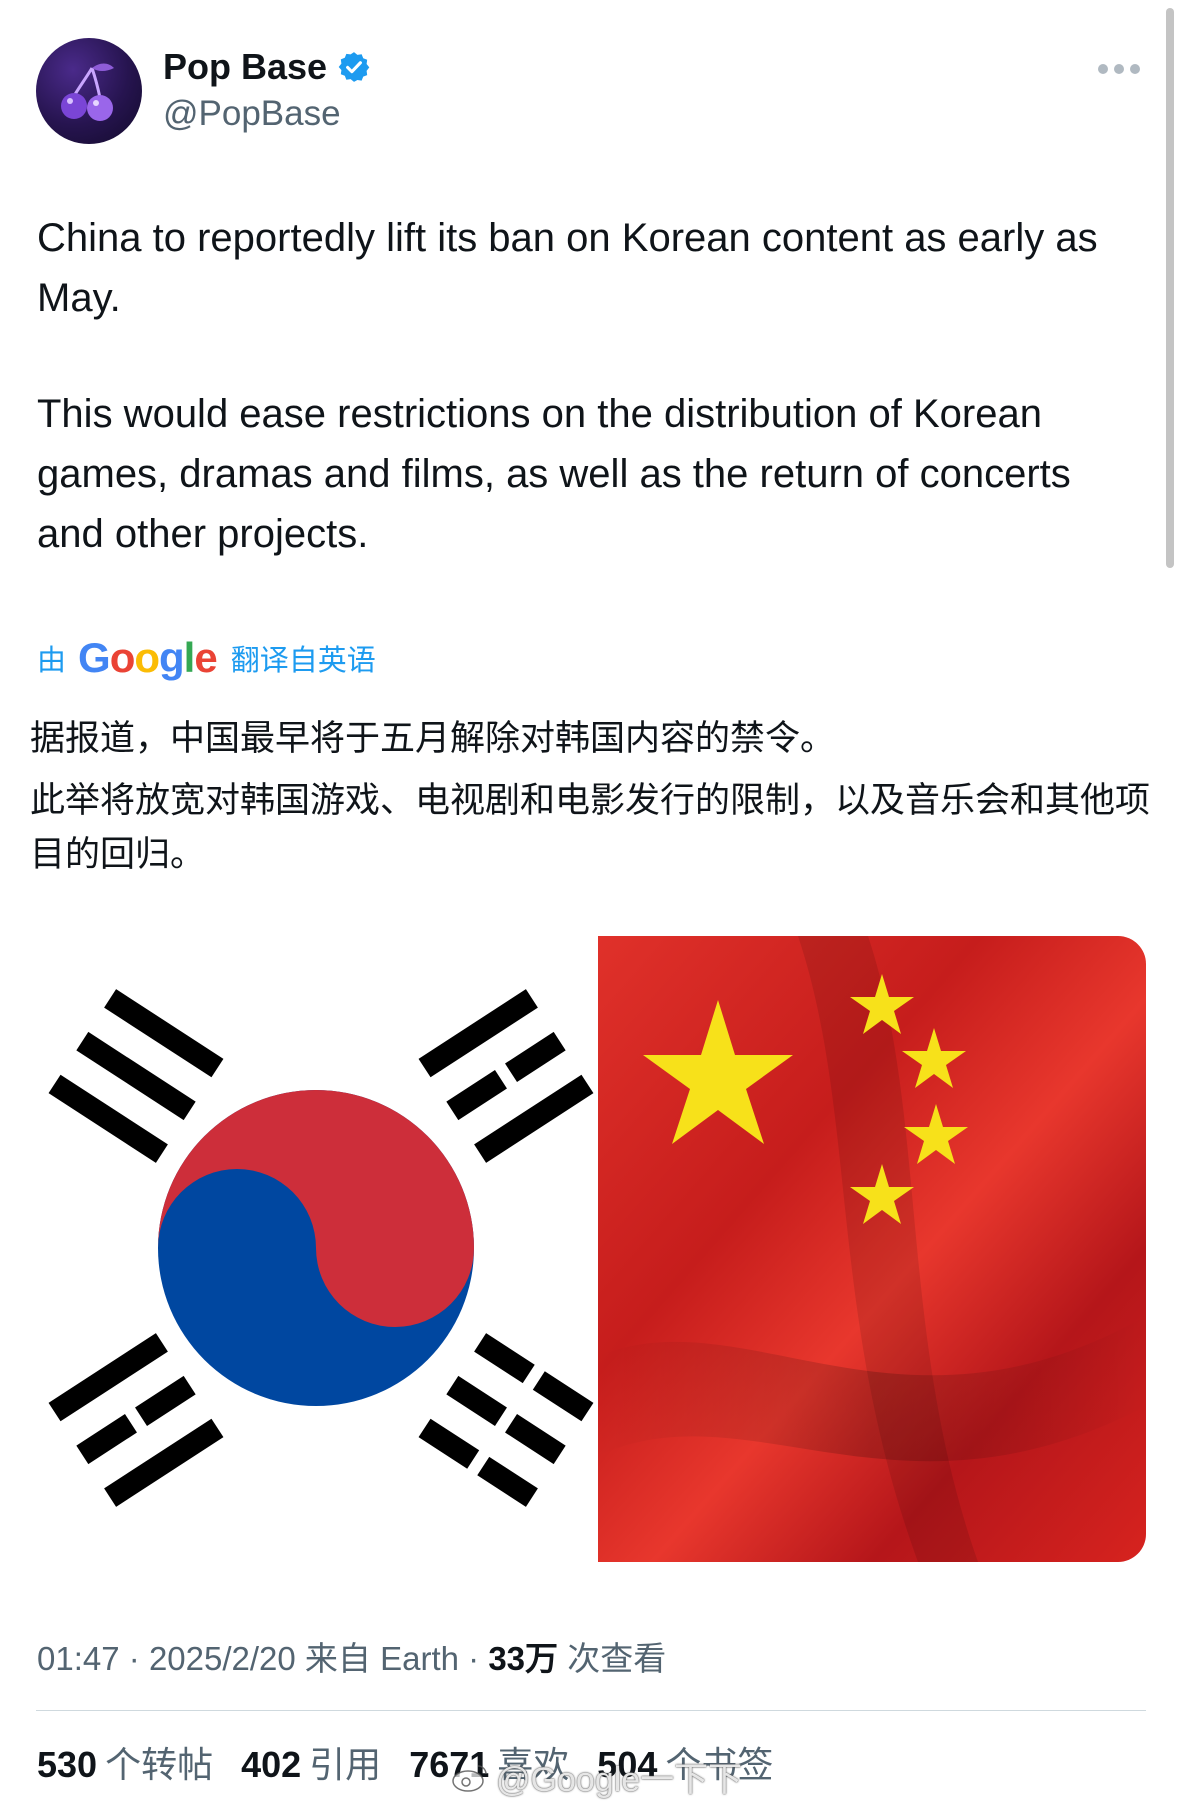 This screenshot has height=1801, width=1179. What do you see at coordinates (222, 1658) in the screenshot?
I see `tweet-date: 2025/2/20` at bounding box center [222, 1658].